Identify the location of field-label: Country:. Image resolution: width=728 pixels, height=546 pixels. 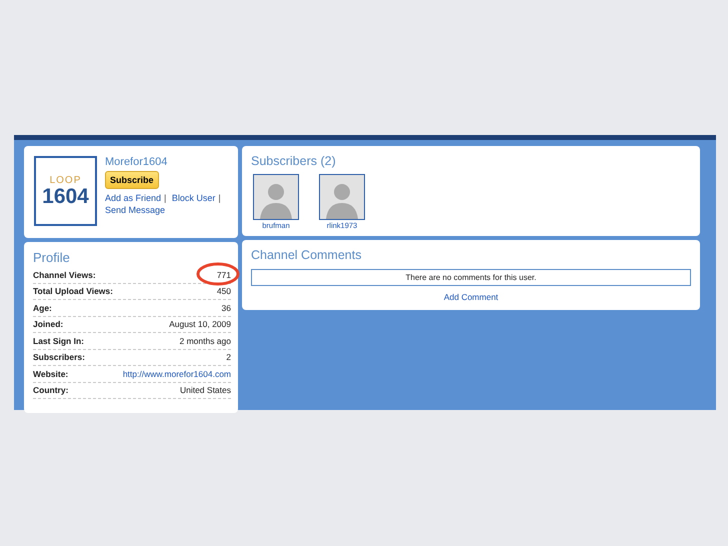
(50, 390).